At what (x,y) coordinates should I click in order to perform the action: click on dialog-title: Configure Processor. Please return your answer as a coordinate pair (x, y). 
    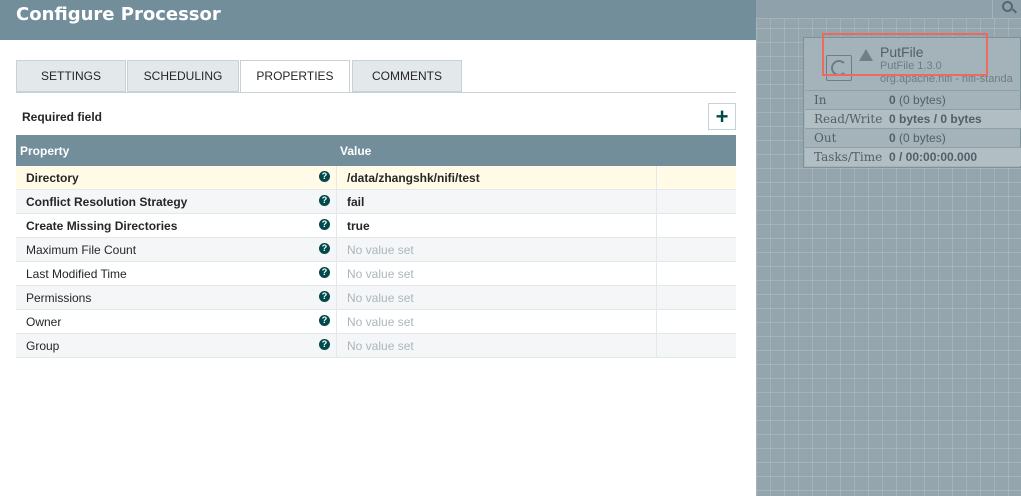
    Looking at the image, I should click on (118, 14).